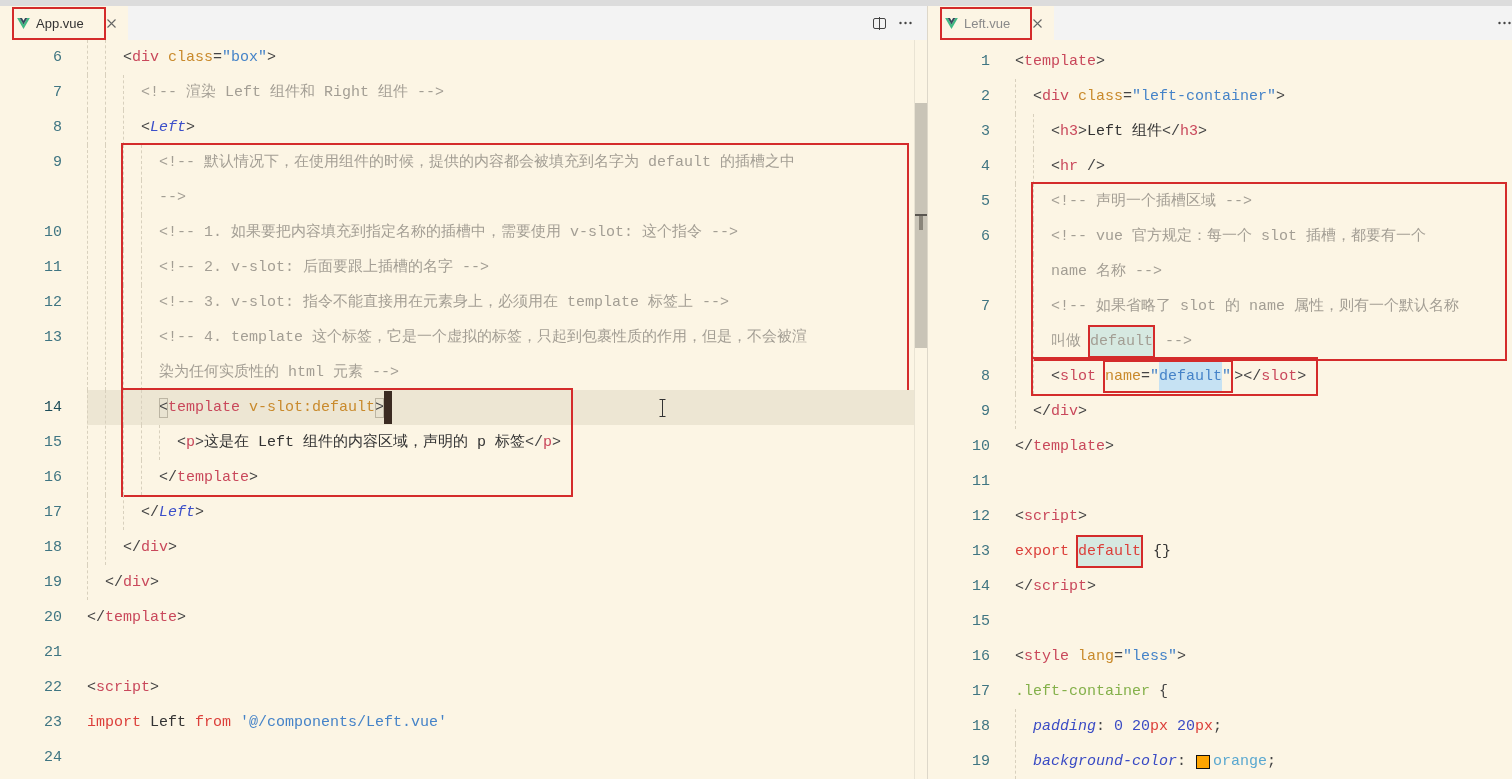  What do you see at coordinates (449, 232) in the screenshot?
I see `code-line: <!-- 1. 如果要把内容填充到指定名称的插槽中，需要使用 v-slot: 这个指令 -->` at bounding box center [449, 232].